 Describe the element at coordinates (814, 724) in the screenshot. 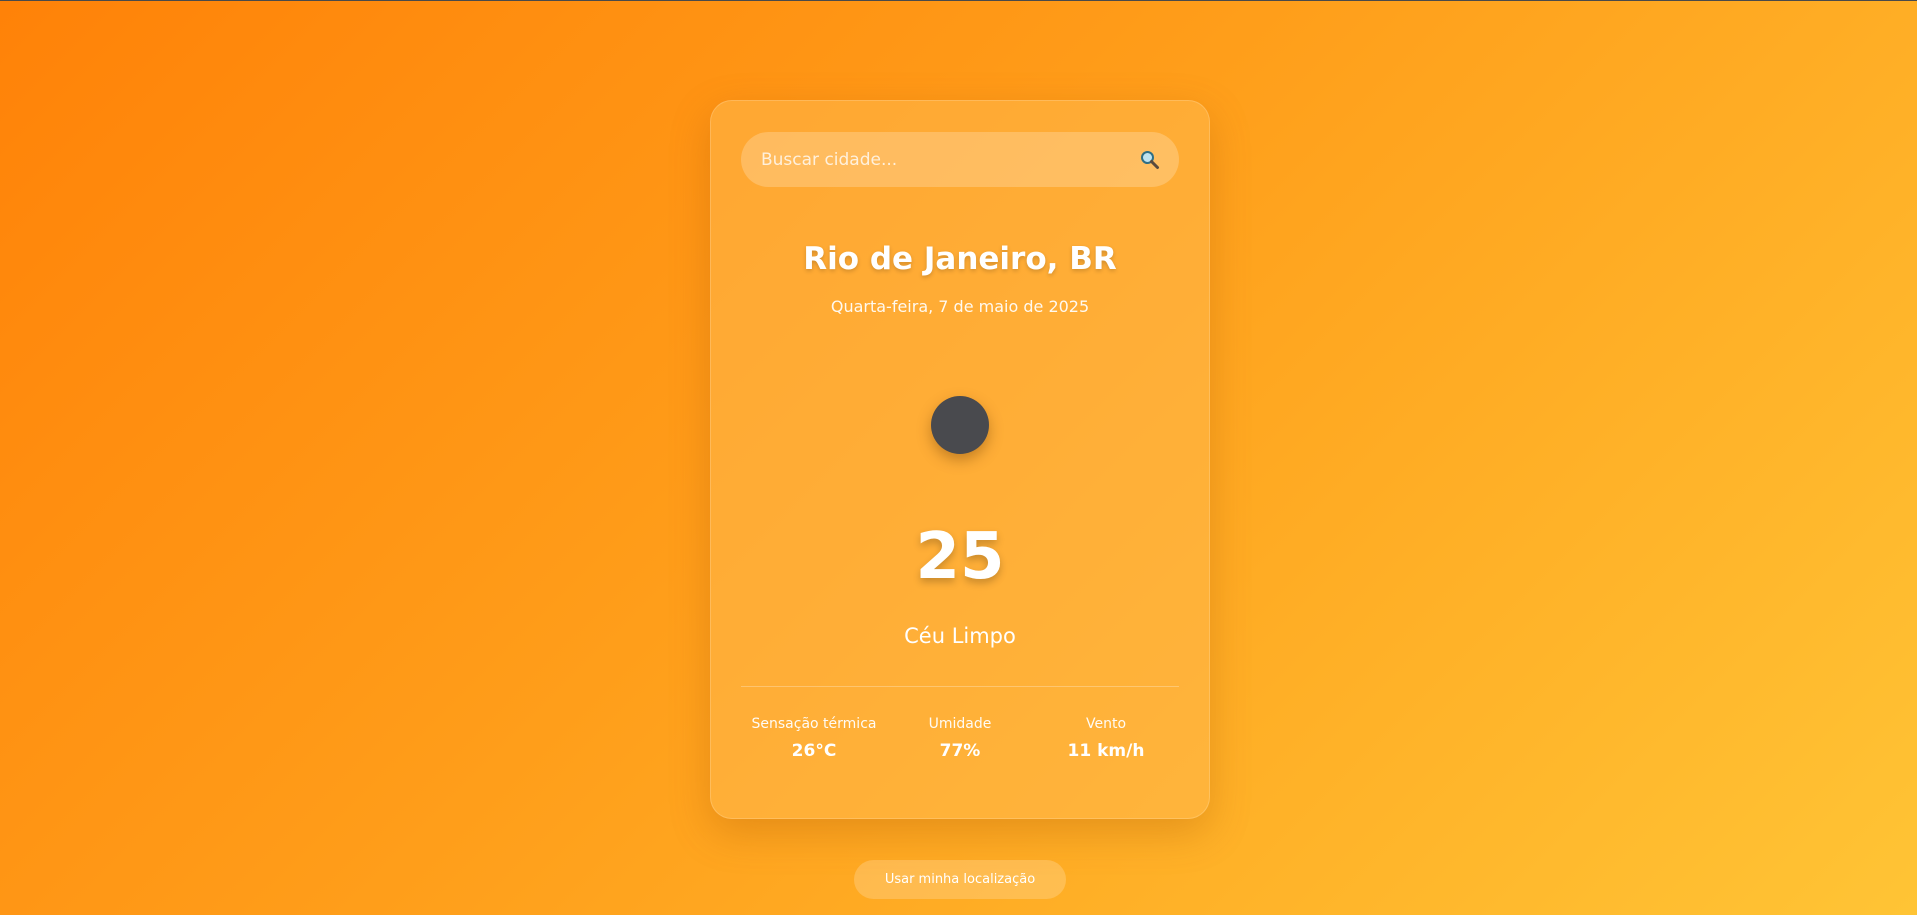

I see `detail-label: Sensação térmica` at that location.